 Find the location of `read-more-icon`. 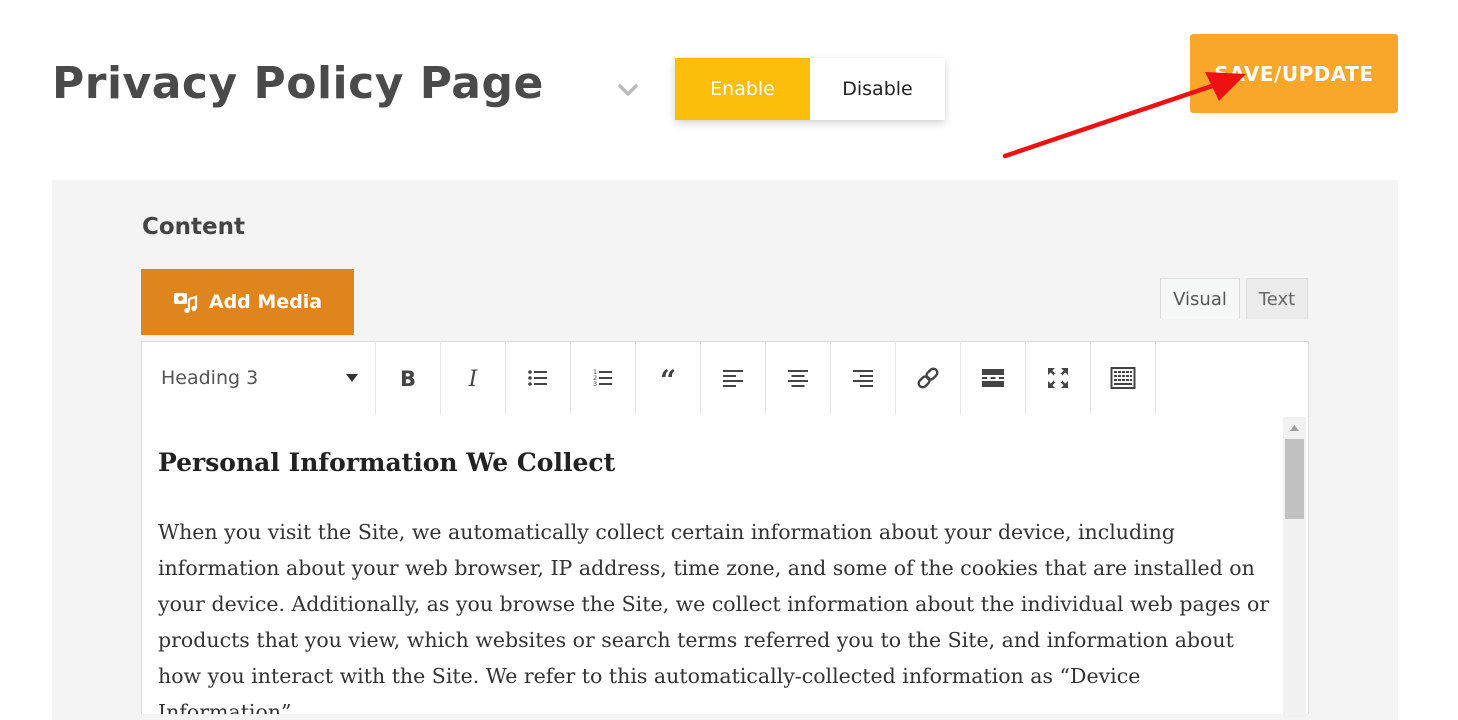

read-more-icon is located at coordinates (993, 378).